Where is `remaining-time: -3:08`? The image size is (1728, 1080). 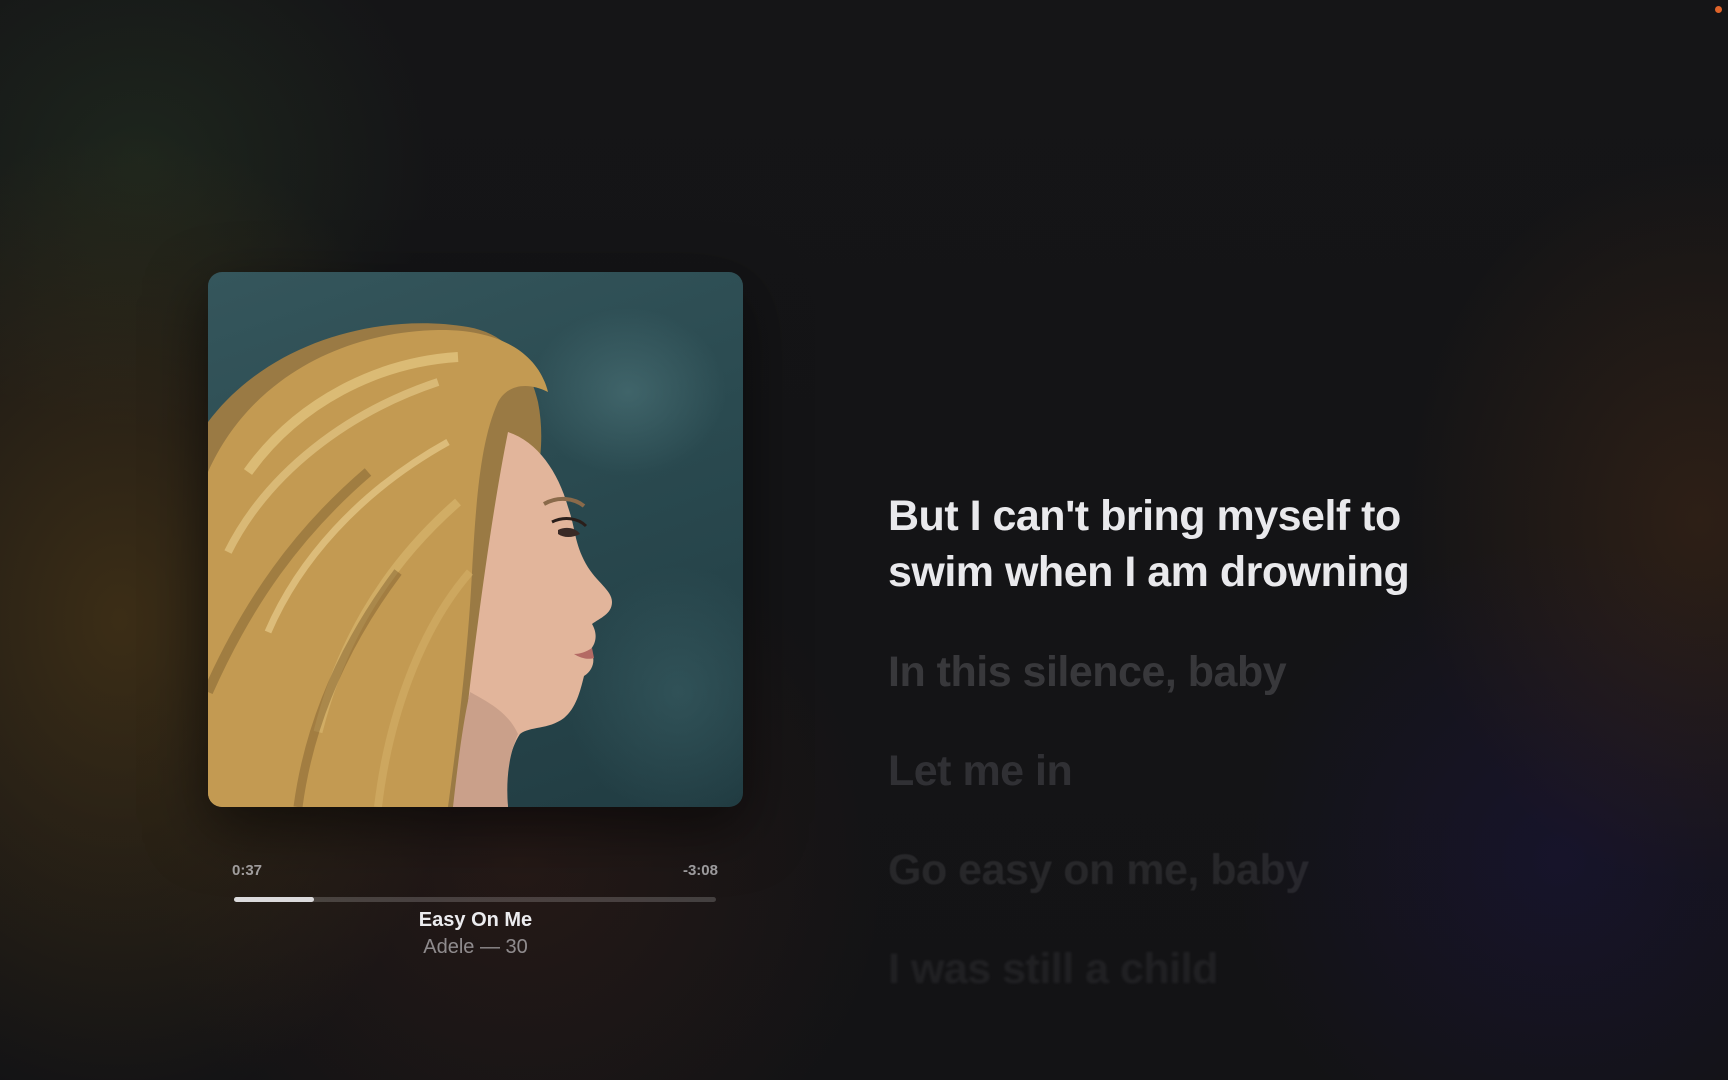 remaining-time: -3:08 is located at coordinates (700, 870).